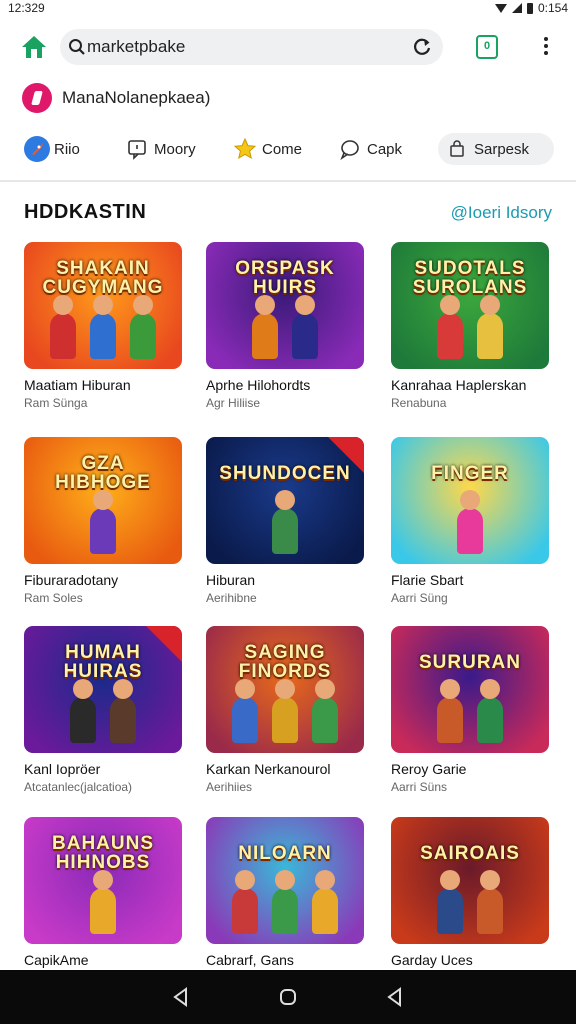  What do you see at coordinates (470, 580) in the screenshot?
I see `game-title: Flarie Sbart` at bounding box center [470, 580].